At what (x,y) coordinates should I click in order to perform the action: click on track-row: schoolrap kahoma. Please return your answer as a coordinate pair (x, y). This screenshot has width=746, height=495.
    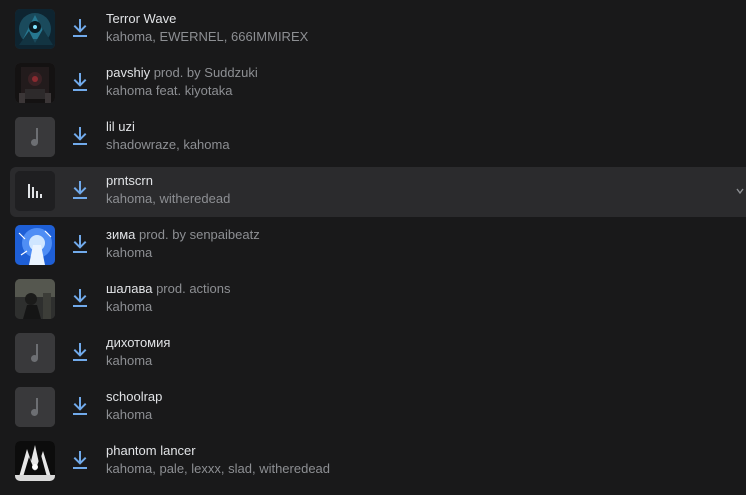
    Looking at the image, I should click on (378, 408).